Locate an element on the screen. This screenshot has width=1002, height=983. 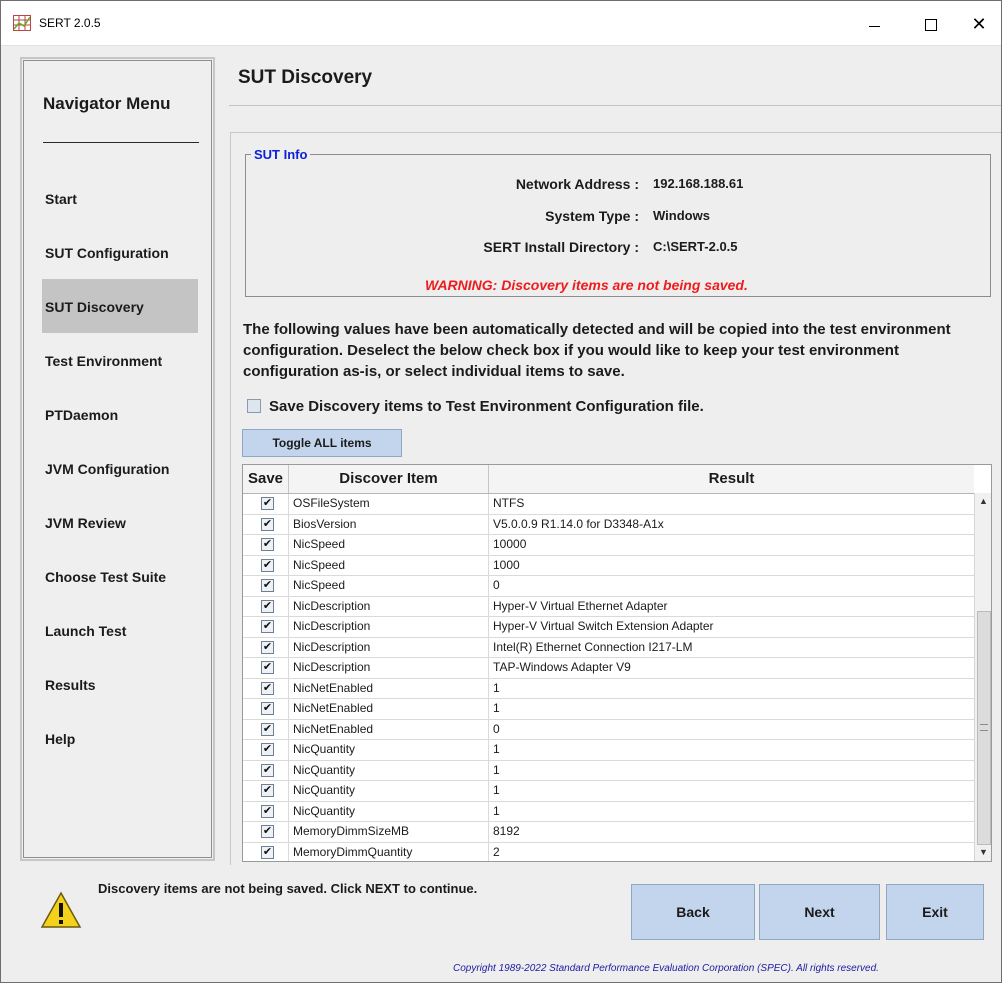
save-discovery-checkbox is located at coordinates (254, 406).